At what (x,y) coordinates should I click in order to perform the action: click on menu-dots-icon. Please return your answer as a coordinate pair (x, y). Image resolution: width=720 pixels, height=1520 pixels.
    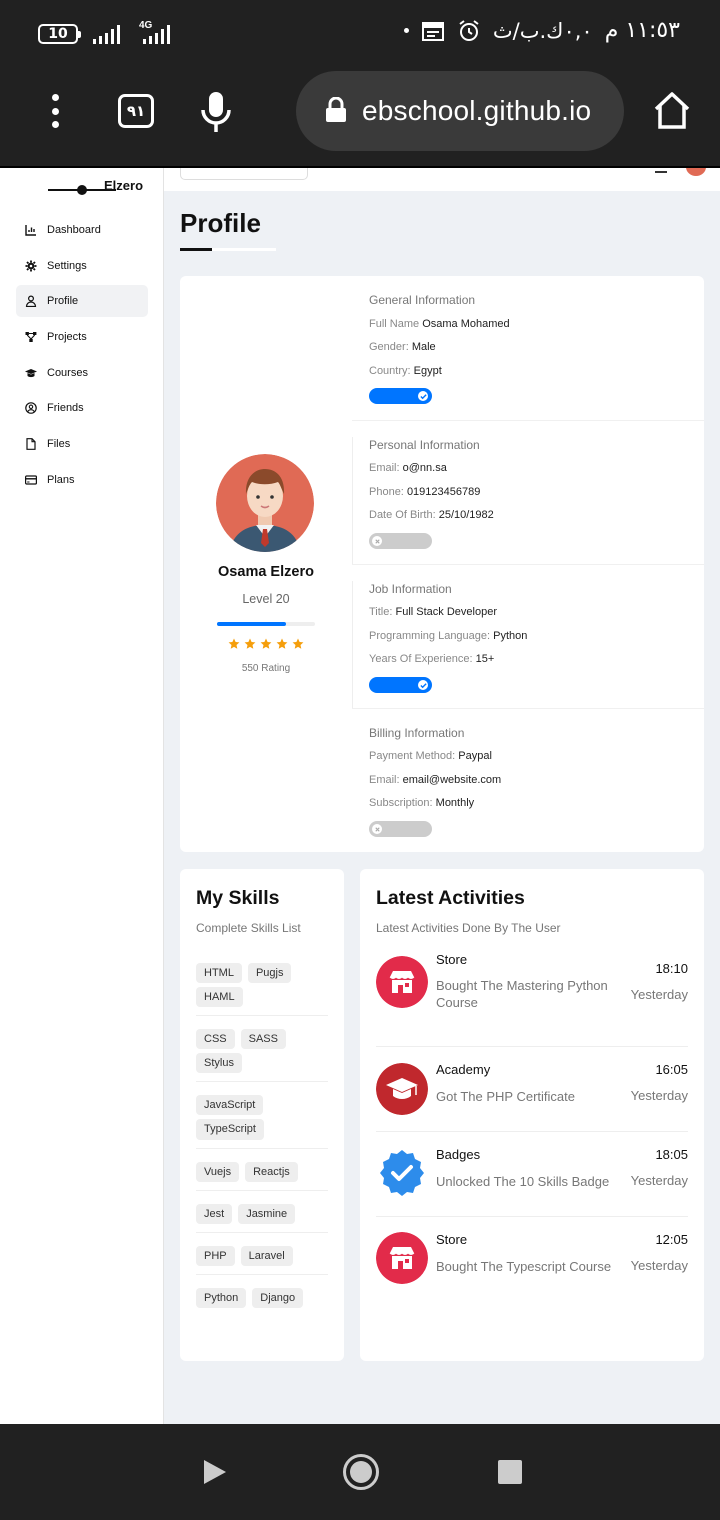
    Looking at the image, I should click on (56, 111).